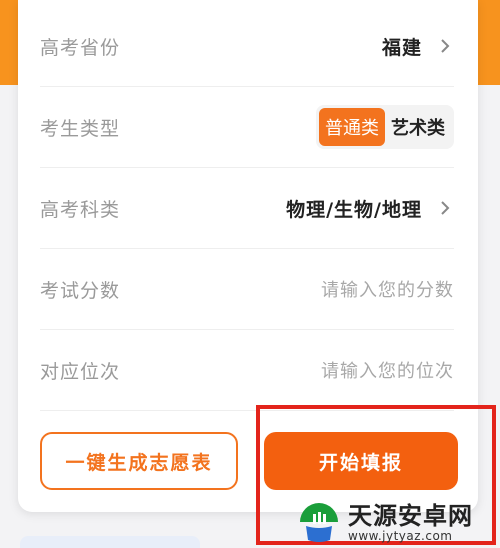 This screenshot has height=548, width=500. I want to click on student-type-row: 考生类型 普通类 艺术类, so click(247, 127).